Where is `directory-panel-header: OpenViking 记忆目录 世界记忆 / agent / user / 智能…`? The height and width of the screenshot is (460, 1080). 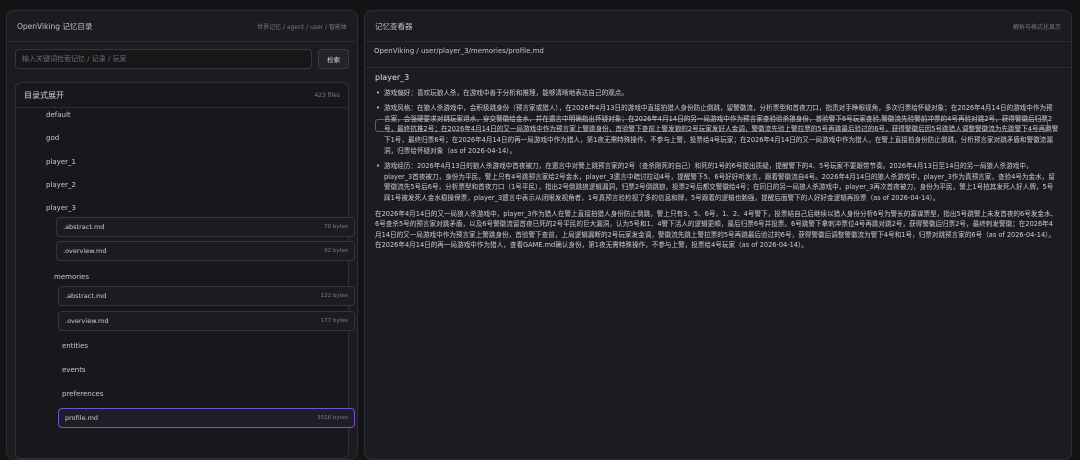 directory-panel-header: OpenViking 记忆目录 世界记忆 / agent / user / 智能… is located at coordinates (182, 26).